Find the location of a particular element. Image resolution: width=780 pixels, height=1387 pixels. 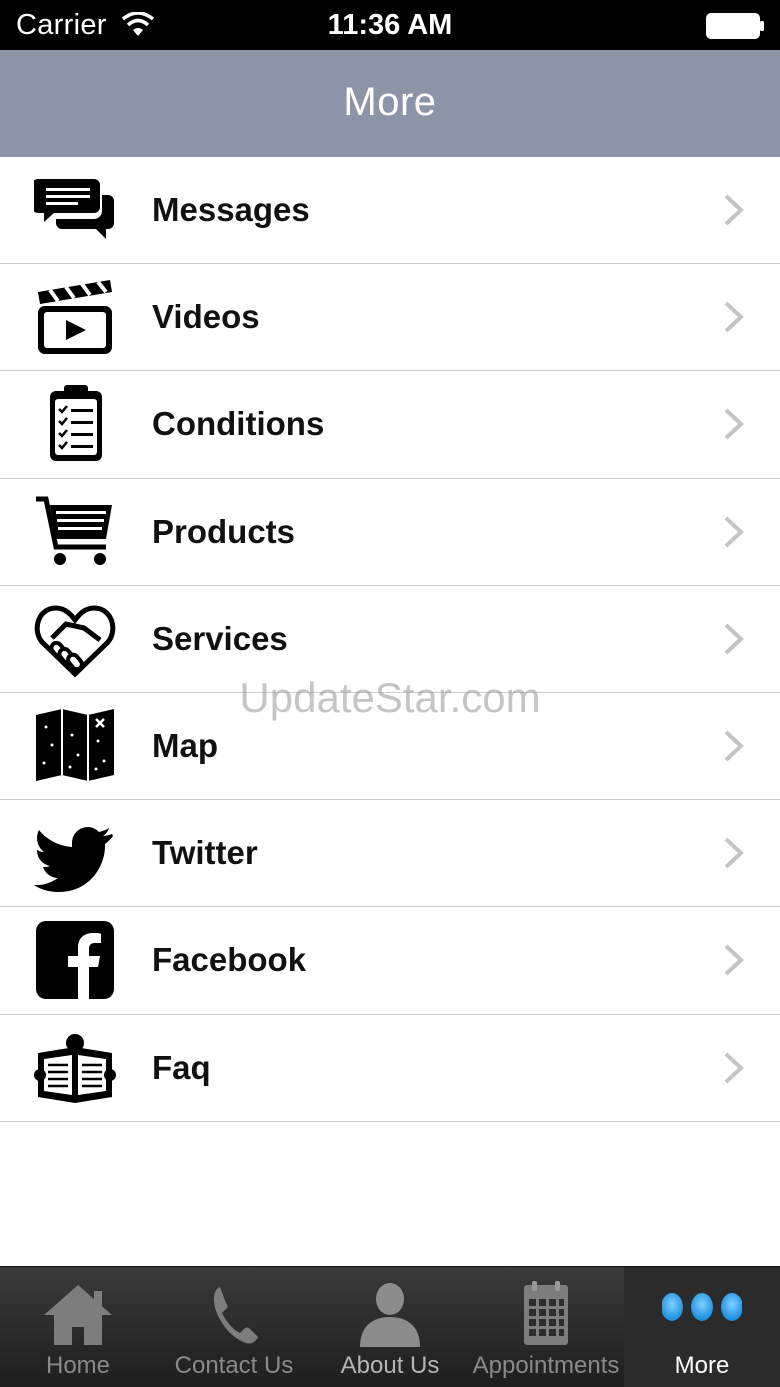

status-bar: Carrier 11:36 AM is located at coordinates (390, 25).